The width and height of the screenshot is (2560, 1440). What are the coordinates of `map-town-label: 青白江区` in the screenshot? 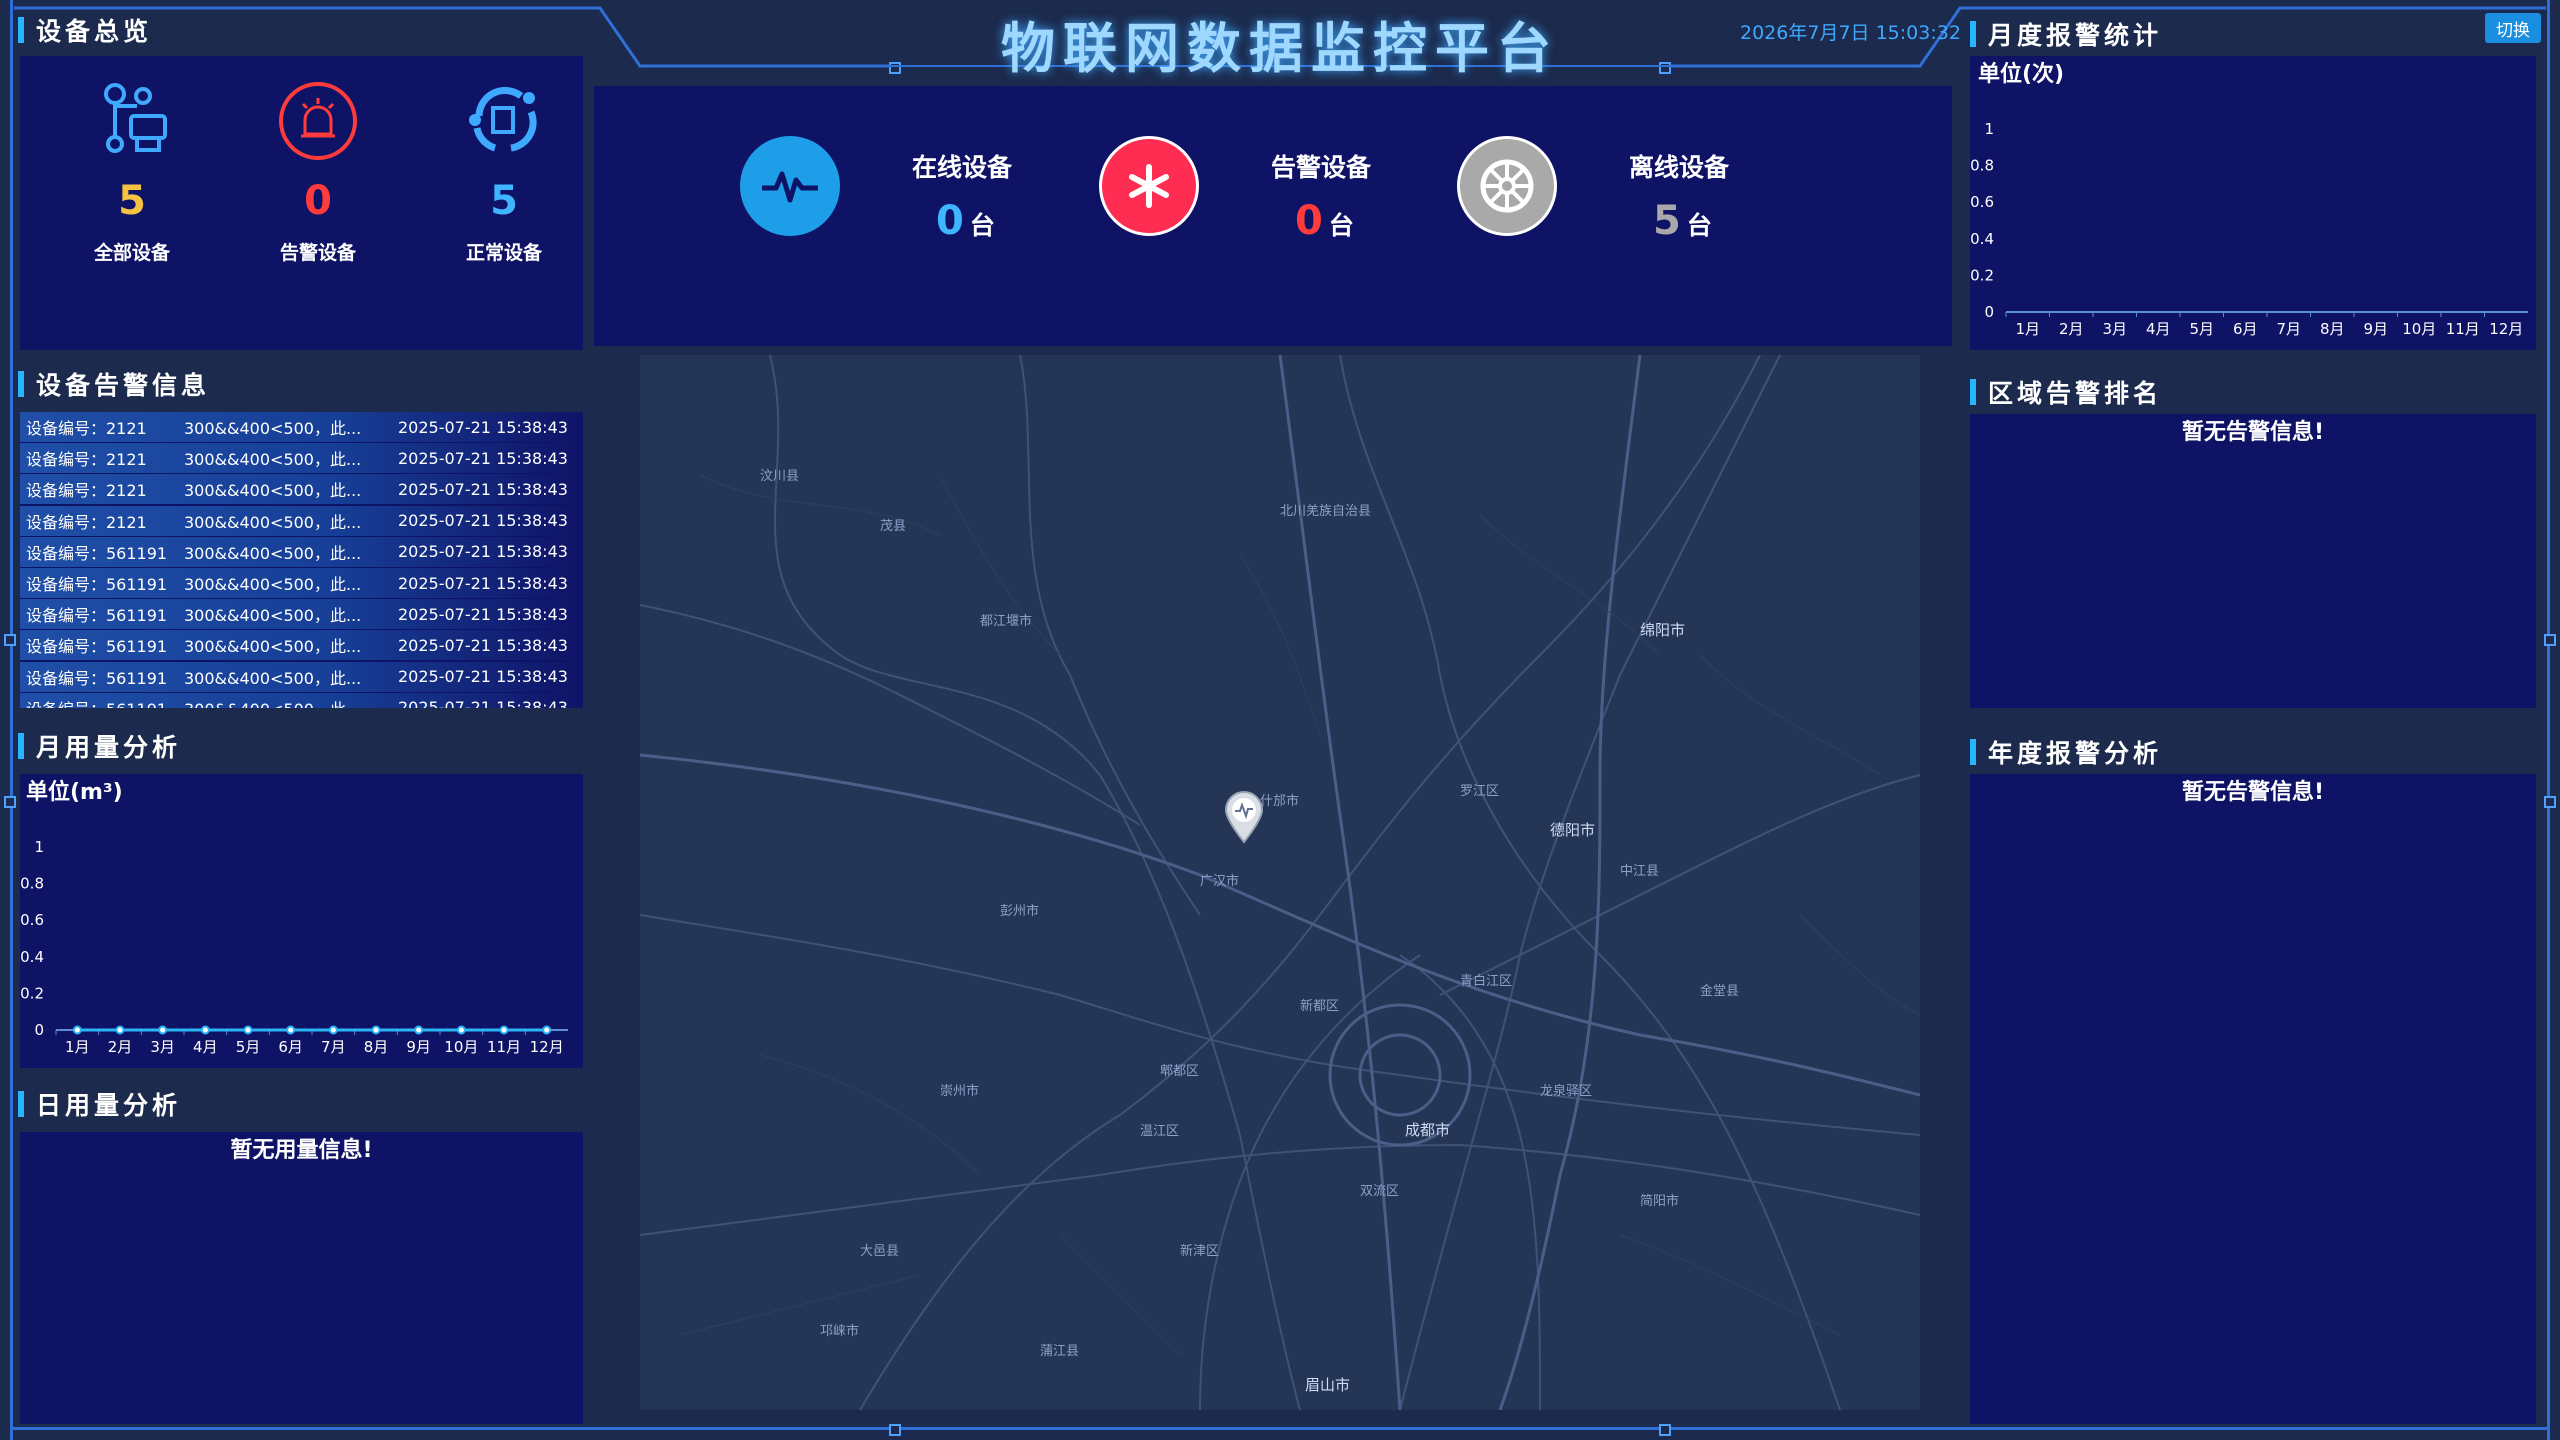 It's located at (1486, 981).